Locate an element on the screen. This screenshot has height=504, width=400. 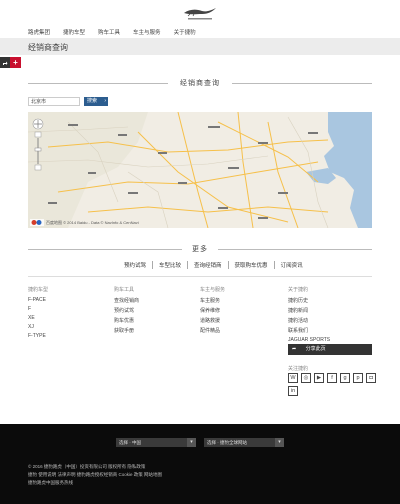
share-icon: ➦ is located at coordinates (294, 349).